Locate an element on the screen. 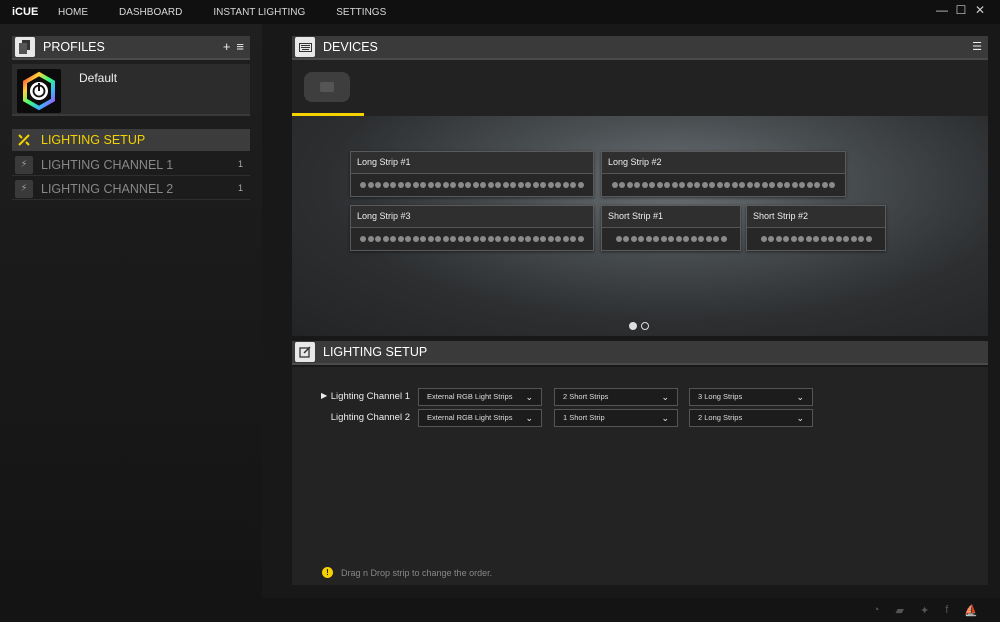  long-strips-select: 3 Long Strips ⌄ is located at coordinates (751, 397).